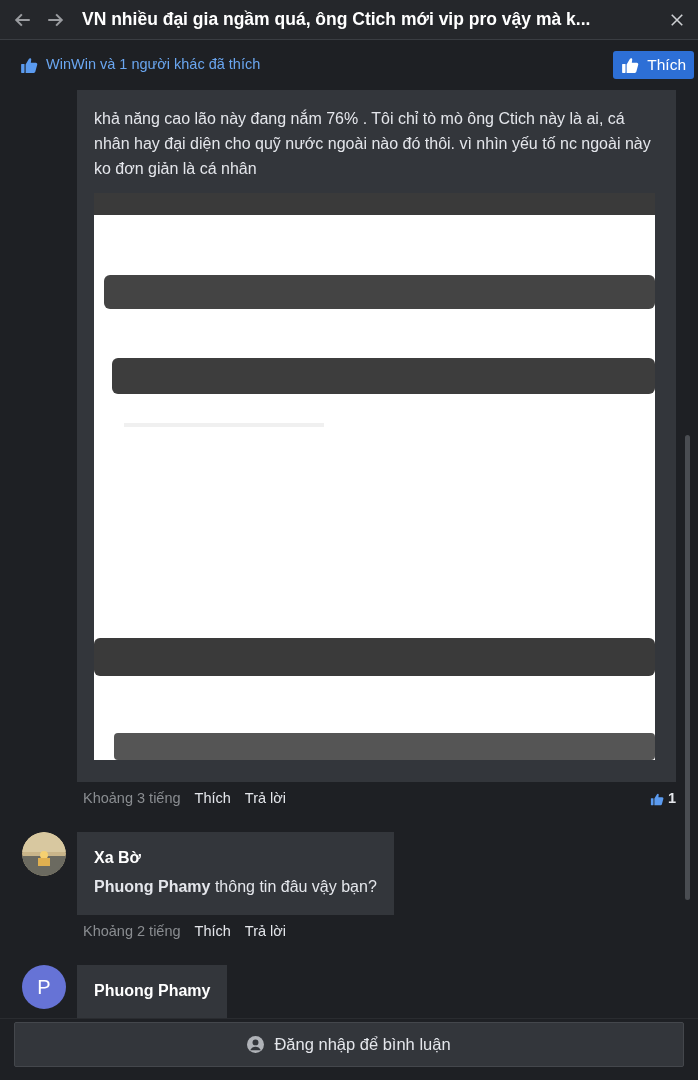  I want to click on comment-author: Phuong Phamy, so click(152, 991).